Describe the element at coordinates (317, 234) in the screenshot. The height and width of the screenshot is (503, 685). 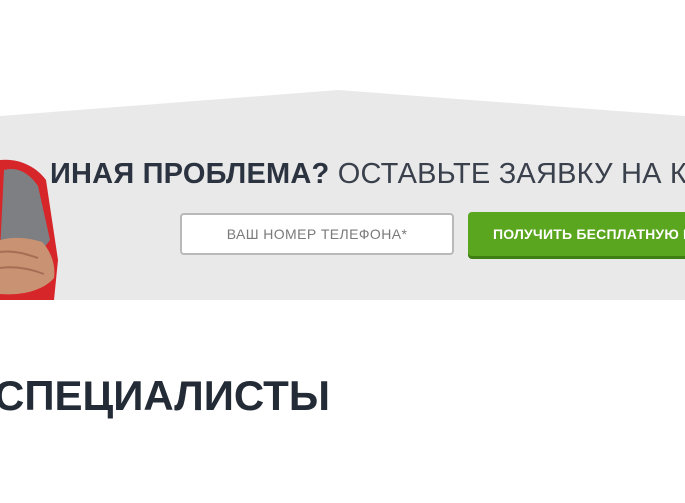
I see `phone-input` at that location.